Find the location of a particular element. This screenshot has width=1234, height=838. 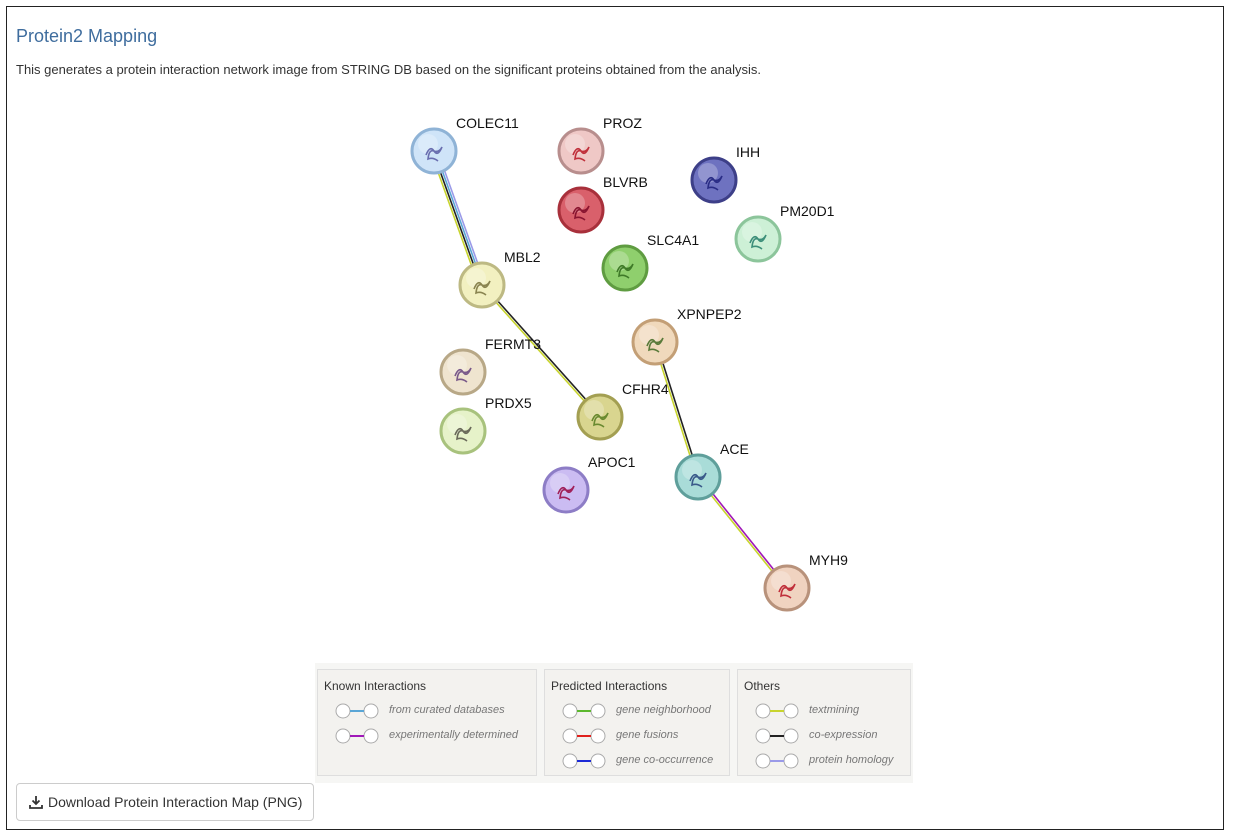

node-label: CFHR4 is located at coordinates (645, 389).